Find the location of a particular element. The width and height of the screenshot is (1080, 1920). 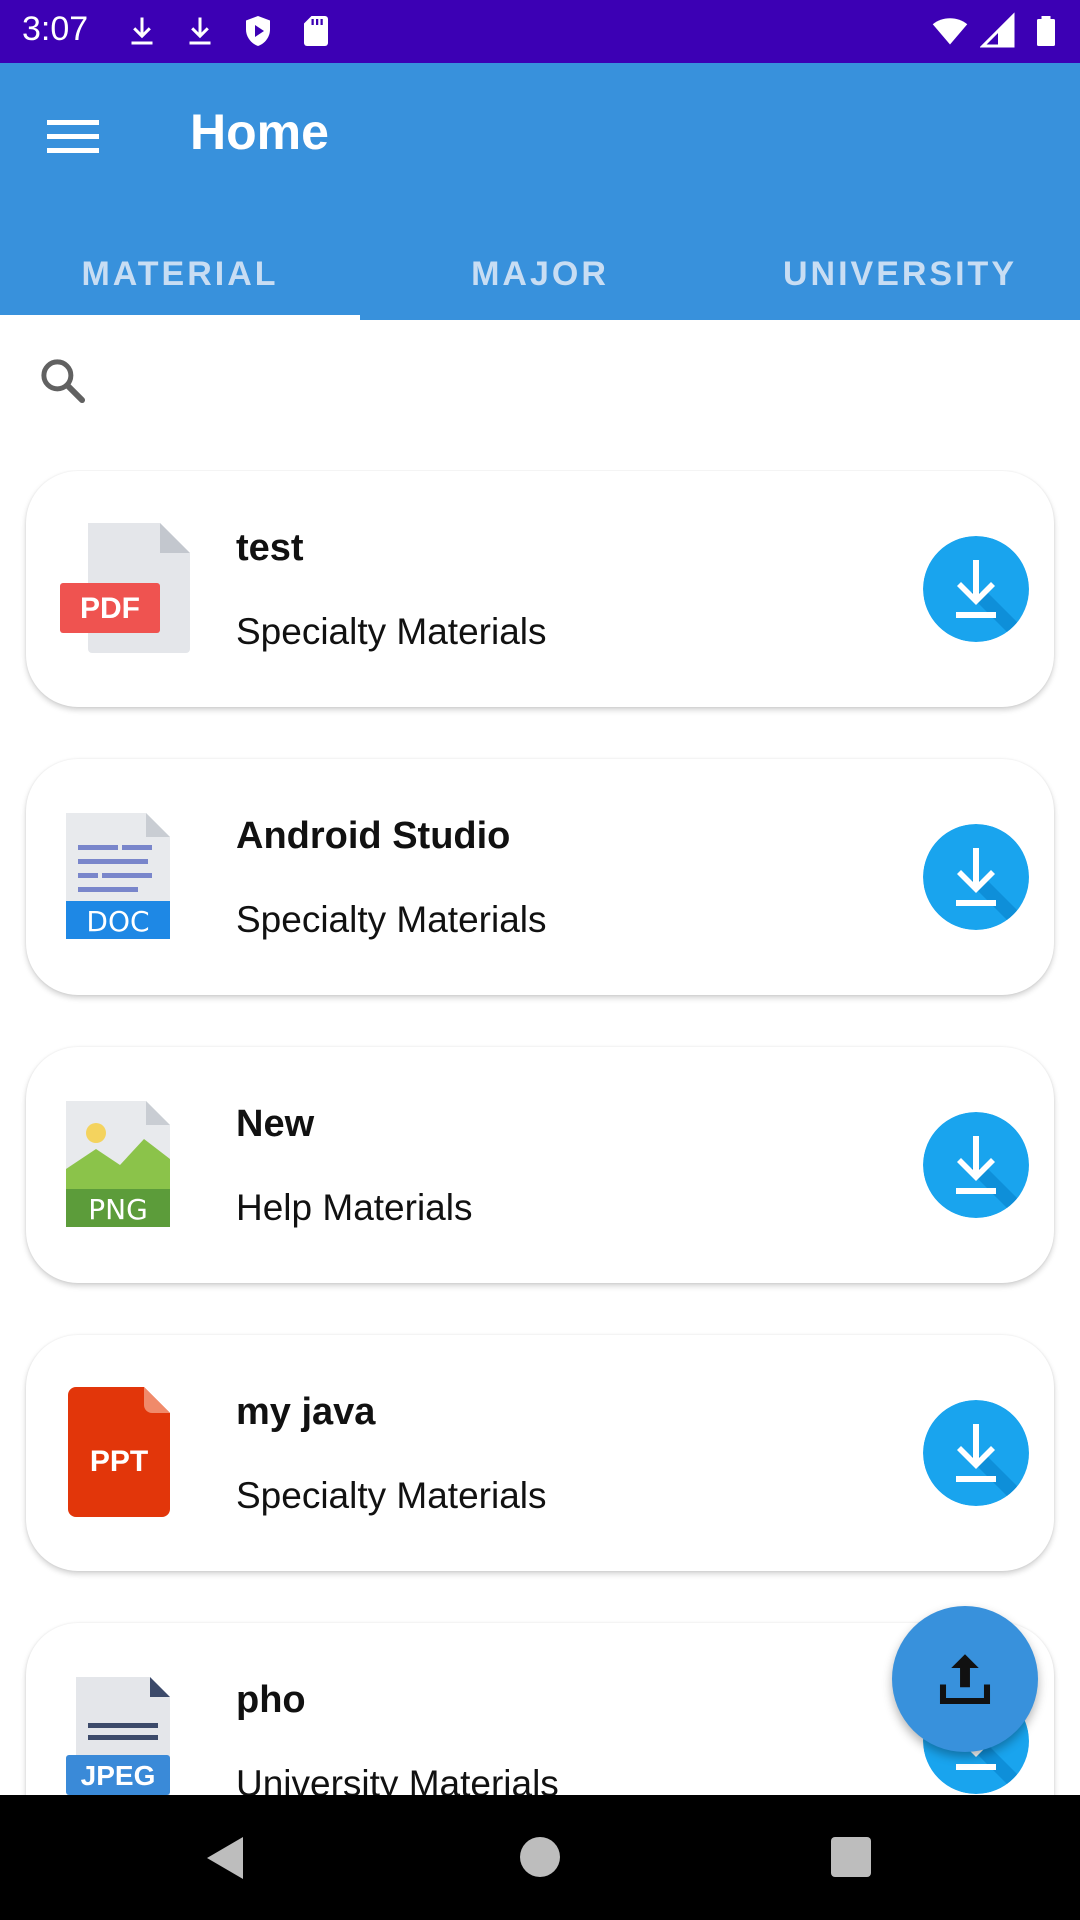

signal-icon is located at coordinates (997, 30).